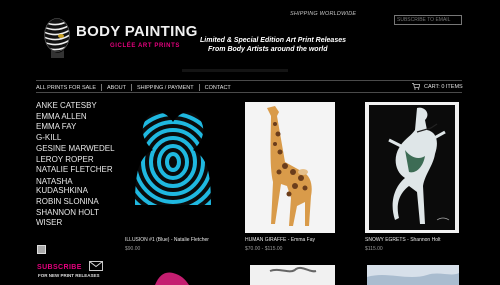 The height and width of the screenshot is (285, 500). Describe the element at coordinates (41, 249) in the screenshot. I see `social-icon` at that location.